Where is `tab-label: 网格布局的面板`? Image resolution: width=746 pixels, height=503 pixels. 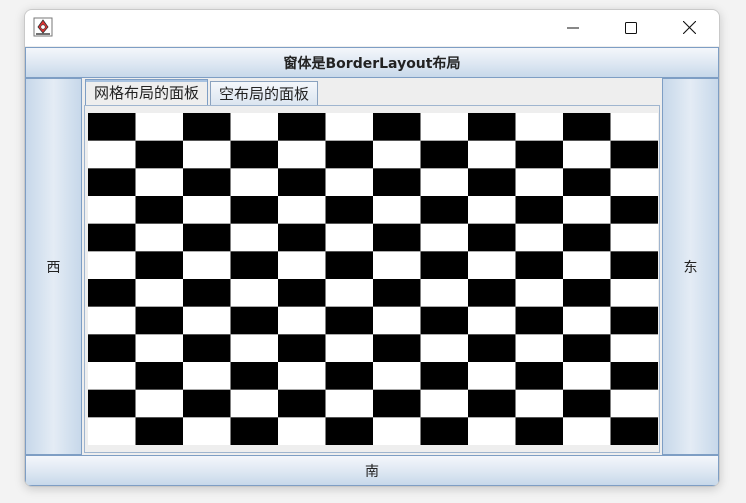
tab-label: 网格布局的面板 is located at coordinates (147, 93).